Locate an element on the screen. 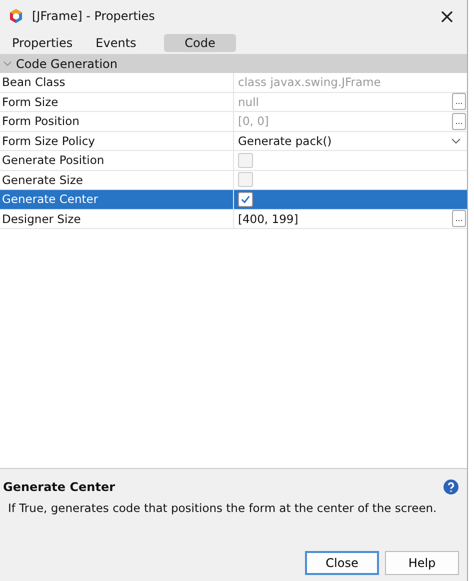 Image resolution: width=474 pixels, height=581 pixels. checkmark-icon is located at coordinates (245, 199).